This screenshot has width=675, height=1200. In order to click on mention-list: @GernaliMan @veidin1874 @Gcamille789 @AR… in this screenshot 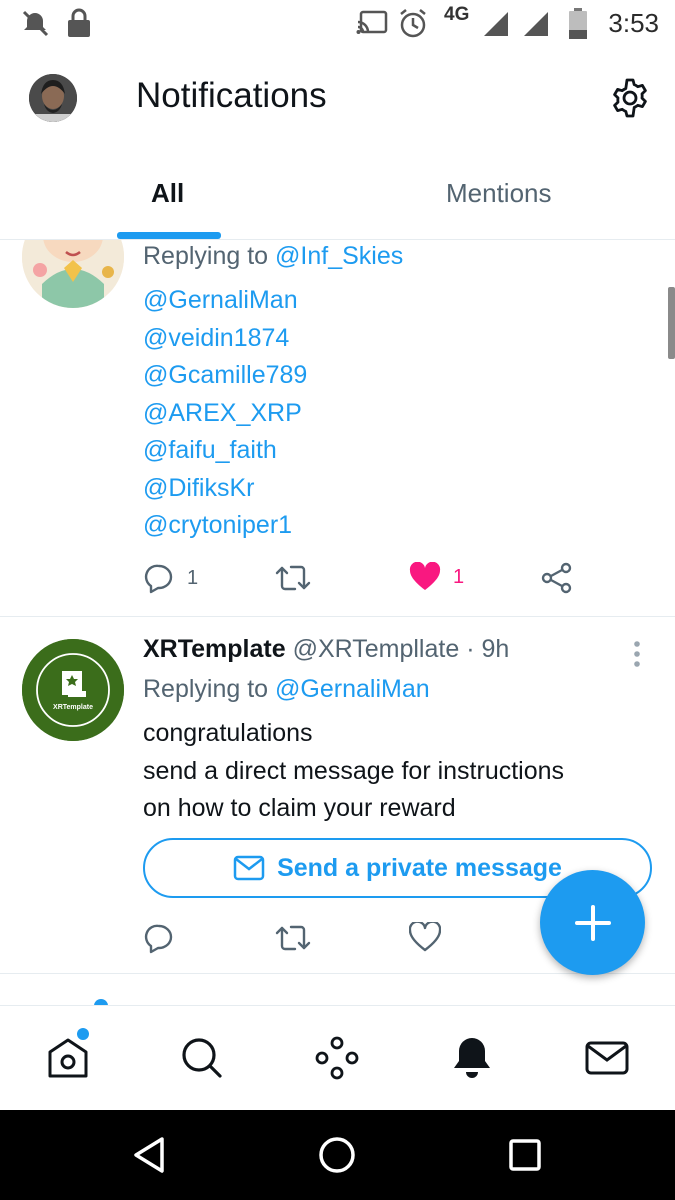, I will do `click(225, 413)`.